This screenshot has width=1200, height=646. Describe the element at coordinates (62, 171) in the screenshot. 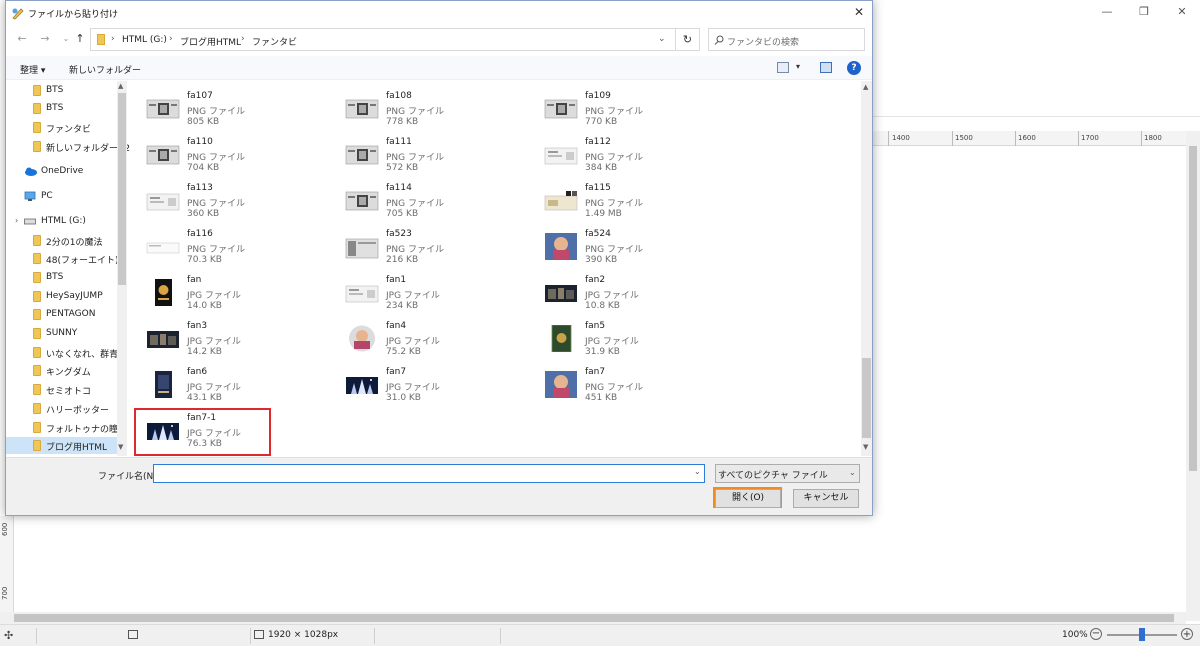

I see `nav-item-onedrive: OneDrive` at that location.